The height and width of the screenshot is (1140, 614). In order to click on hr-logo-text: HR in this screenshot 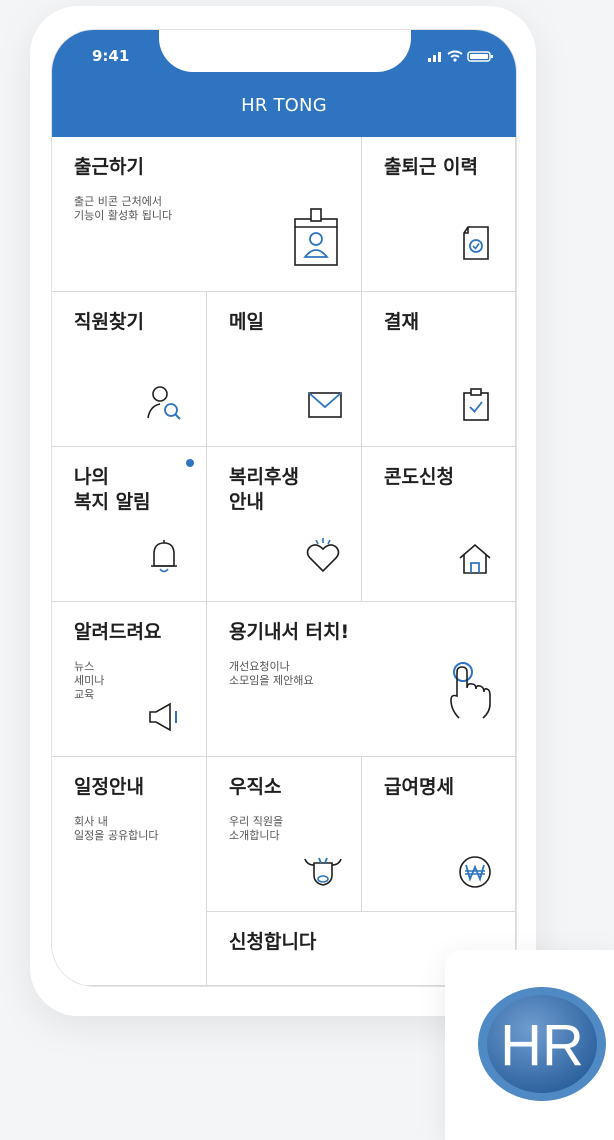, I will do `click(542, 1045)`.